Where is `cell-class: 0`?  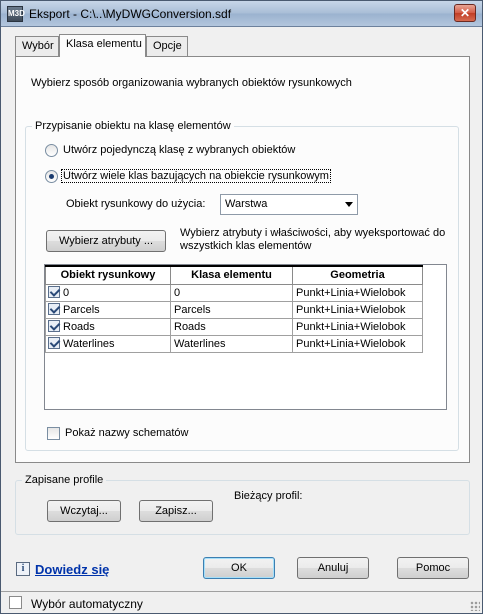 cell-class: 0 is located at coordinates (231, 292).